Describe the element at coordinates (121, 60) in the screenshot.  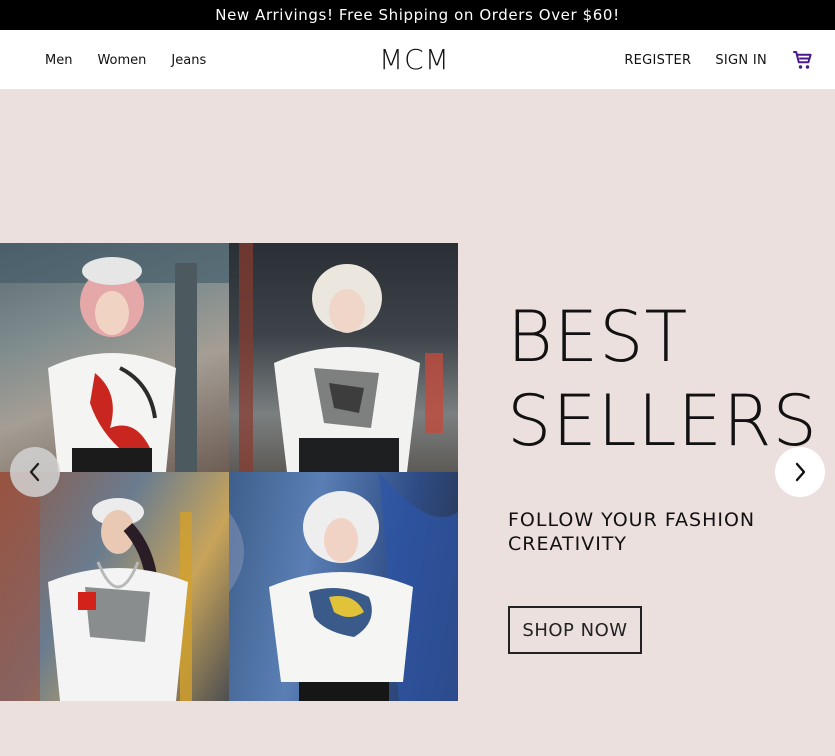
I see `nav-link-women: Women` at that location.